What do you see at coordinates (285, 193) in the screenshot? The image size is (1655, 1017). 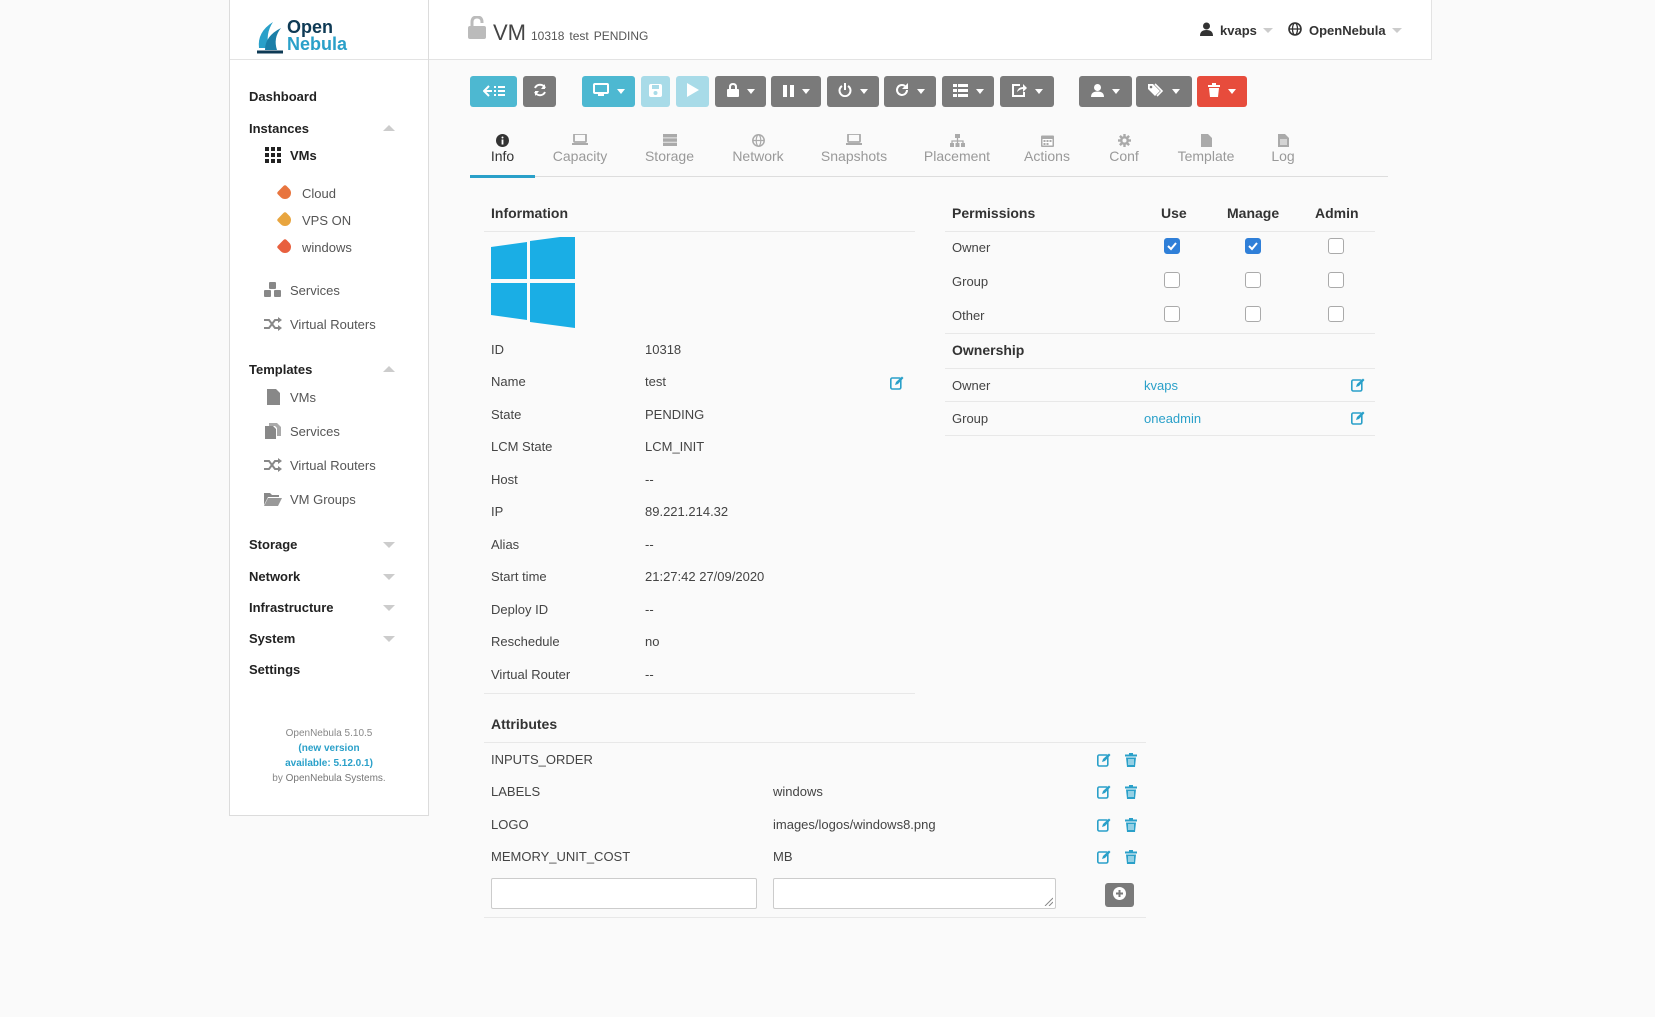 I see `tag-icon` at bounding box center [285, 193].